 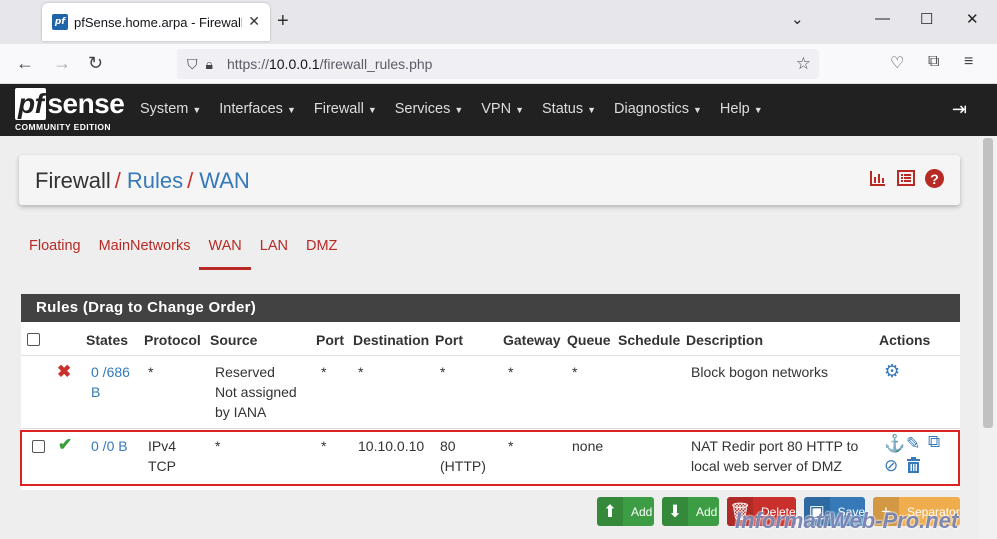 What do you see at coordinates (330, 340) in the screenshot?
I see `col-port: Port` at bounding box center [330, 340].